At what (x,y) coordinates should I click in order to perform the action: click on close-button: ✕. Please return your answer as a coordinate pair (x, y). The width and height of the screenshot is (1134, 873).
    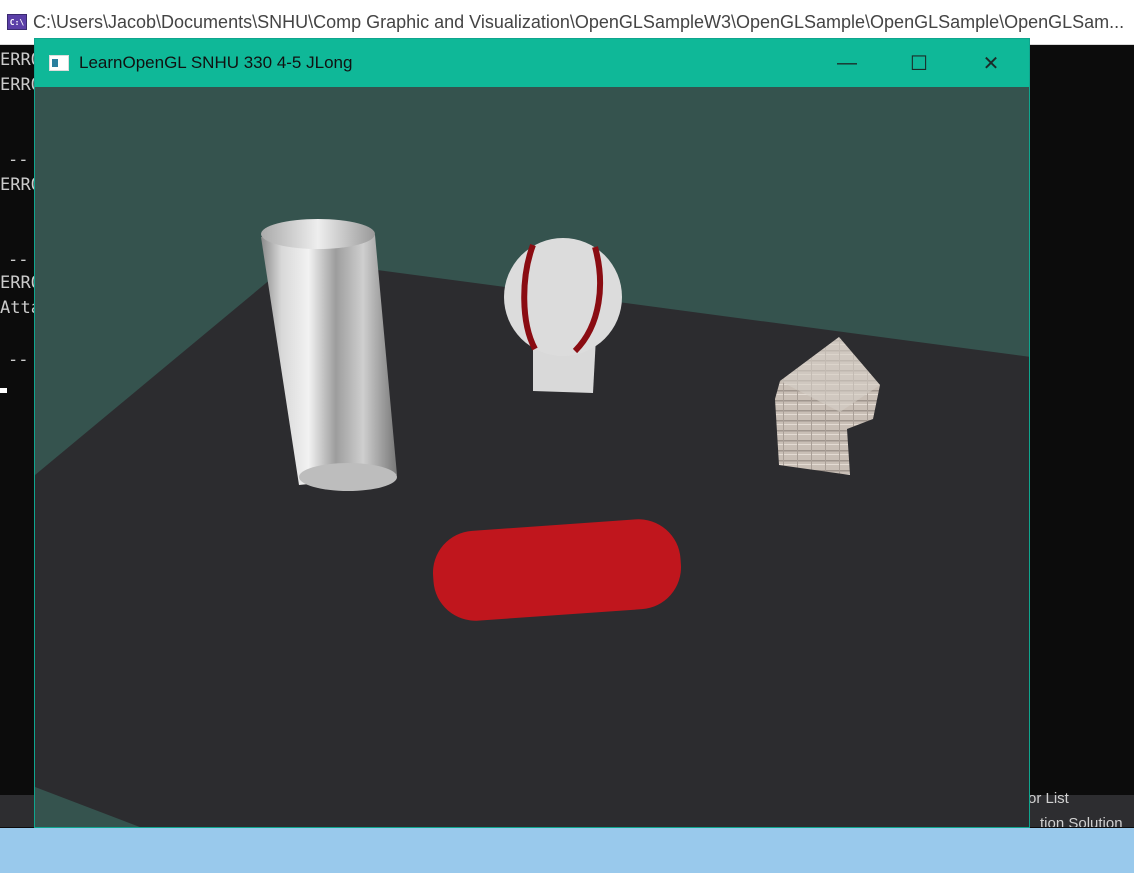
    Looking at the image, I should click on (991, 63).